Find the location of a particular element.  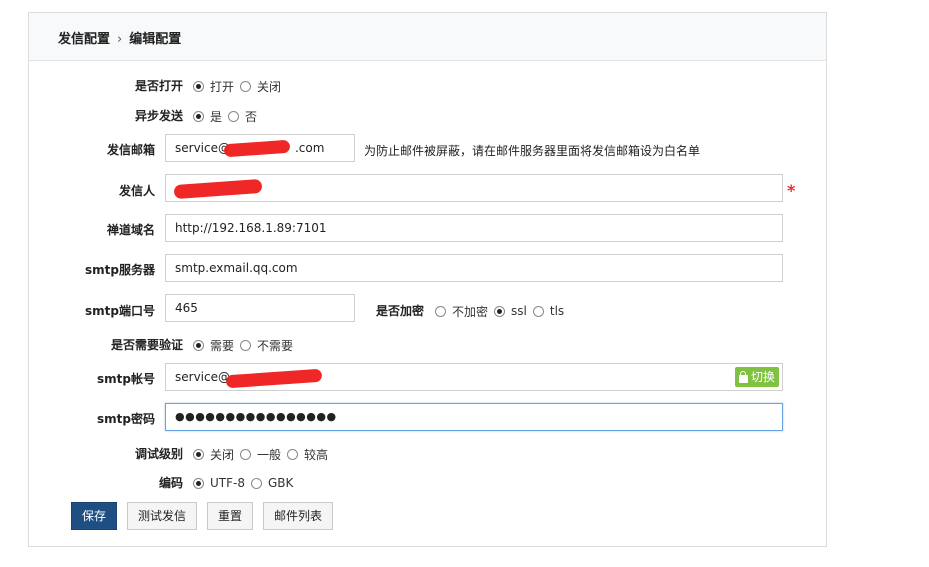

debug-normal: 一般 is located at coordinates (260, 454).